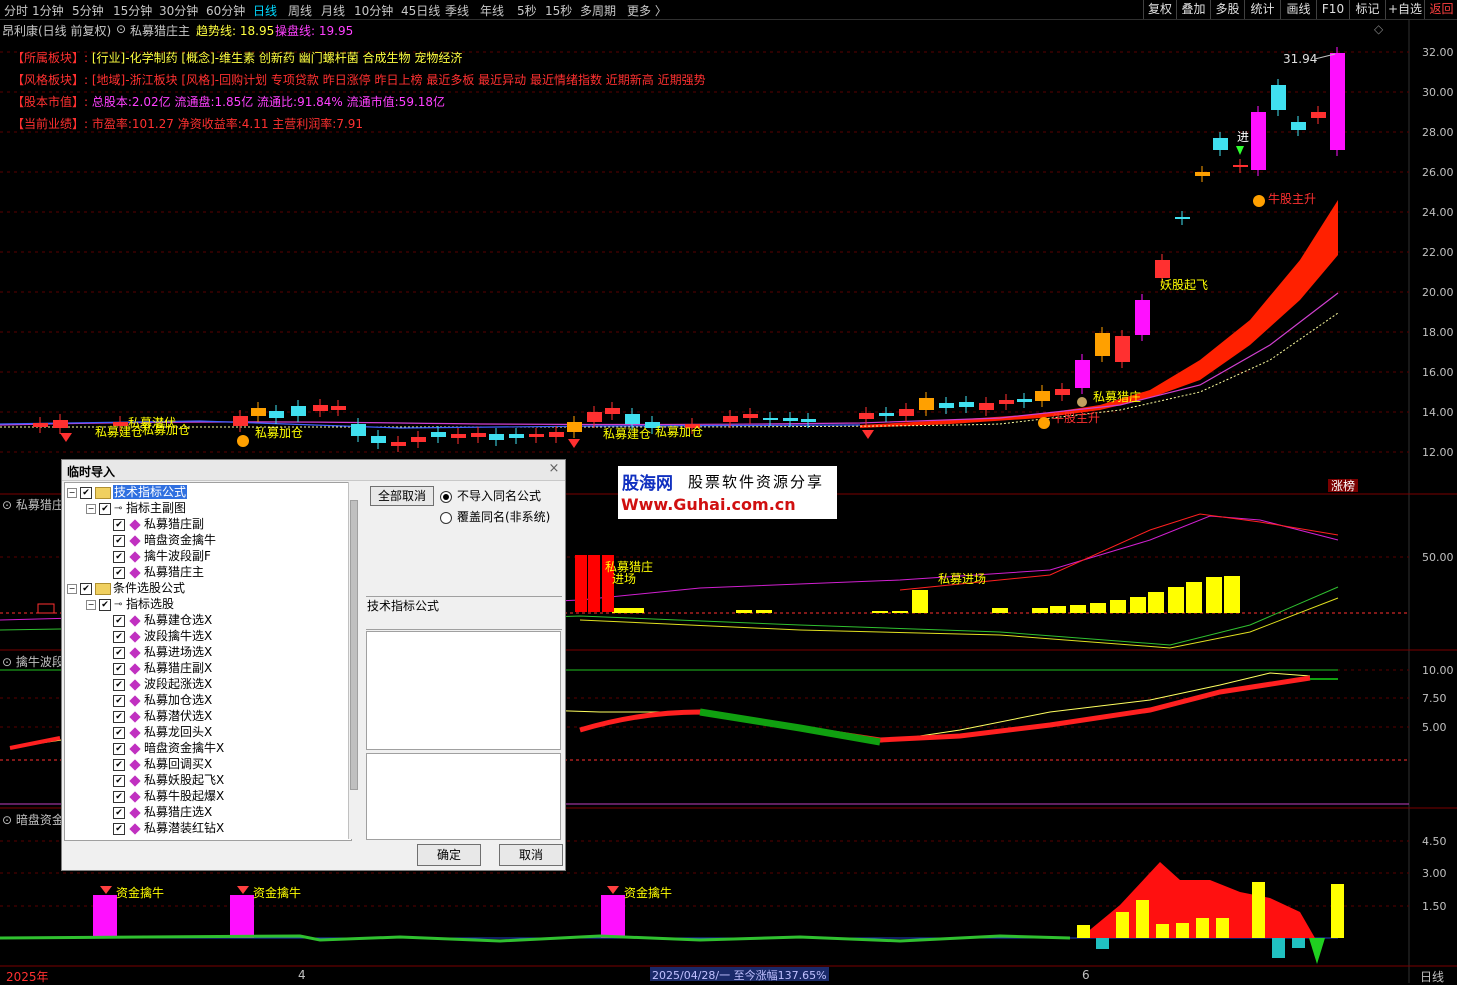  What do you see at coordinates (1378, 29) in the screenshot?
I see `settings-diamond-icon: ◇` at bounding box center [1378, 29].